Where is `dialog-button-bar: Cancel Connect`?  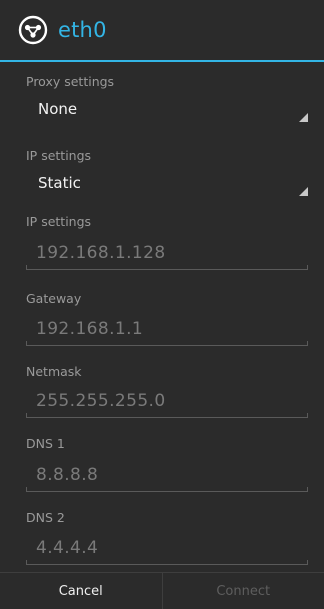
dialog-button-bar: Cancel Connect is located at coordinates (162, 590).